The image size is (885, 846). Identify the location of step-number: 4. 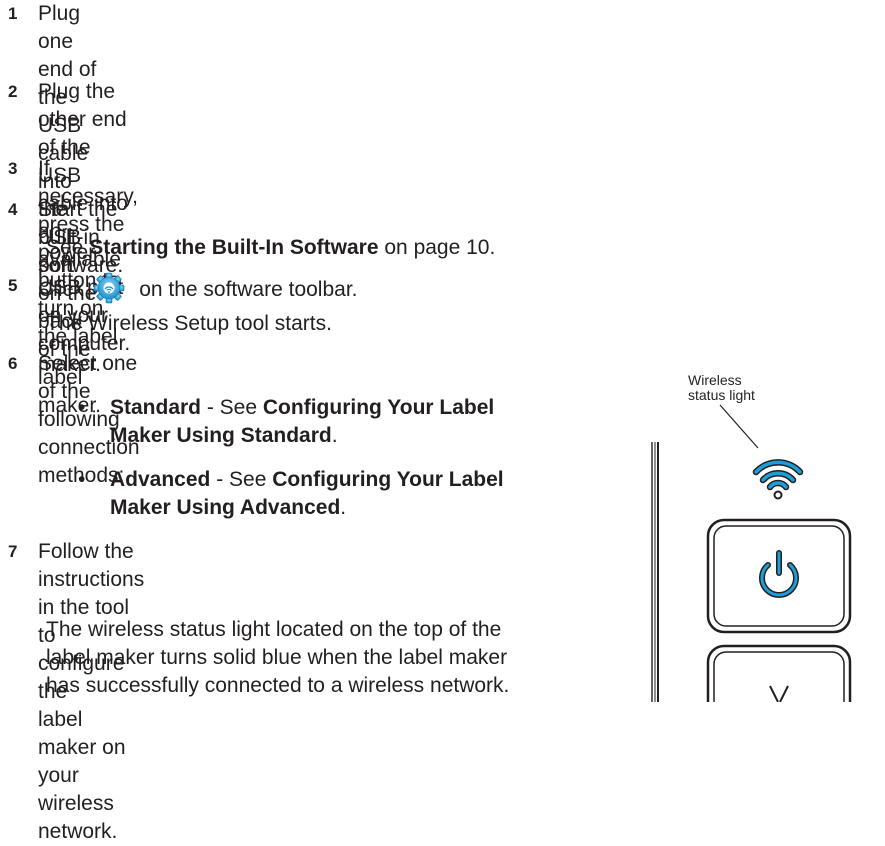
(13, 209).